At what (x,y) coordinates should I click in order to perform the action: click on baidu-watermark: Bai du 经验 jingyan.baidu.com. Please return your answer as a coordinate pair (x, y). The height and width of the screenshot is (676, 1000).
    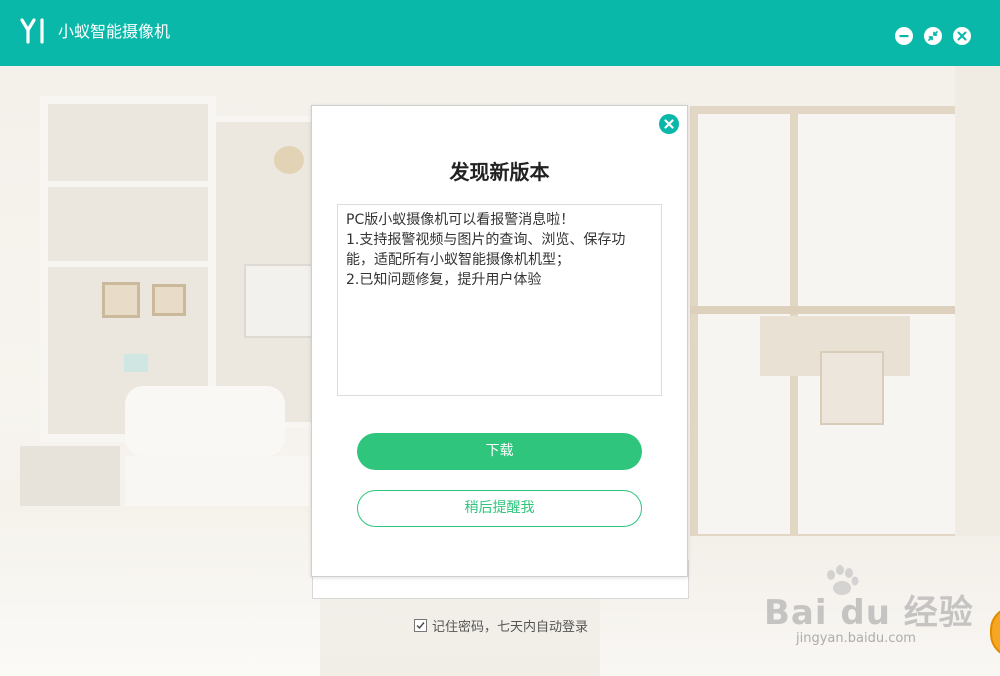
    Looking at the image, I should click on (866, 610).